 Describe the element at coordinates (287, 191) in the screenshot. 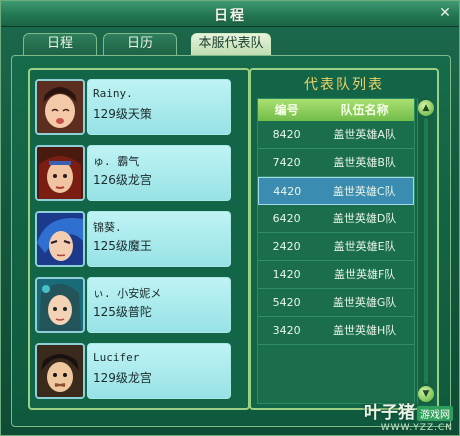

I see `team-id: 4420` at that location.